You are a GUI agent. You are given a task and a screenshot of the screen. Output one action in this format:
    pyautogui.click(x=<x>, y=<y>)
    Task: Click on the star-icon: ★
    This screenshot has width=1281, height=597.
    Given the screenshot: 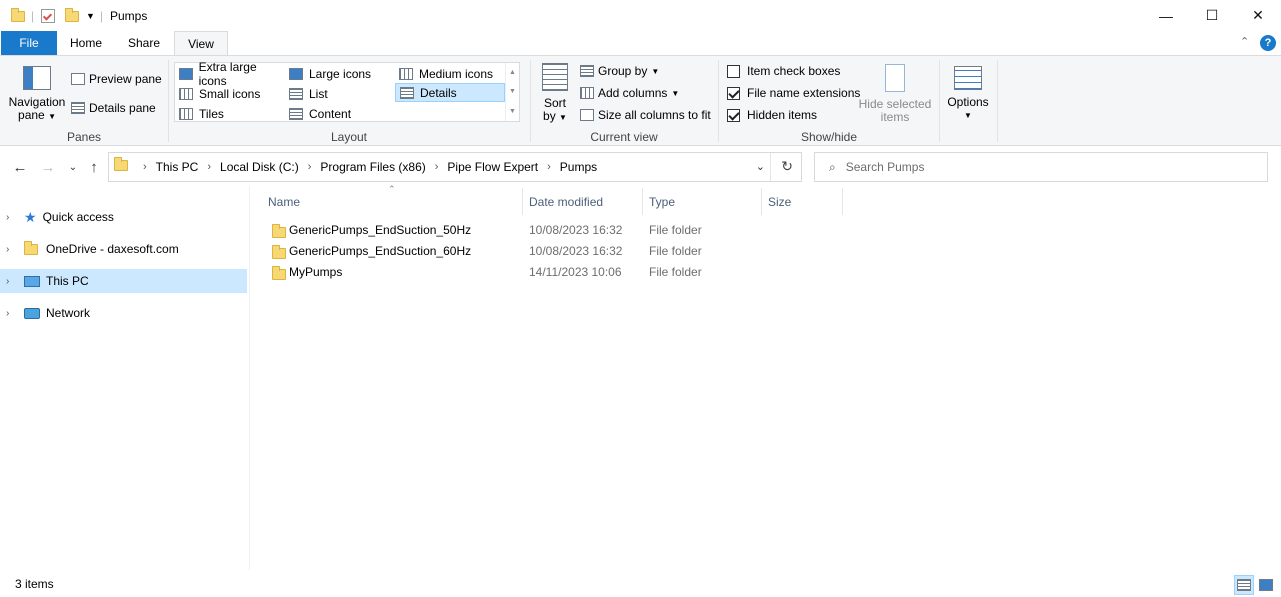 What is the action you would take?
    pyautogui.click(x=30, y=216)
    